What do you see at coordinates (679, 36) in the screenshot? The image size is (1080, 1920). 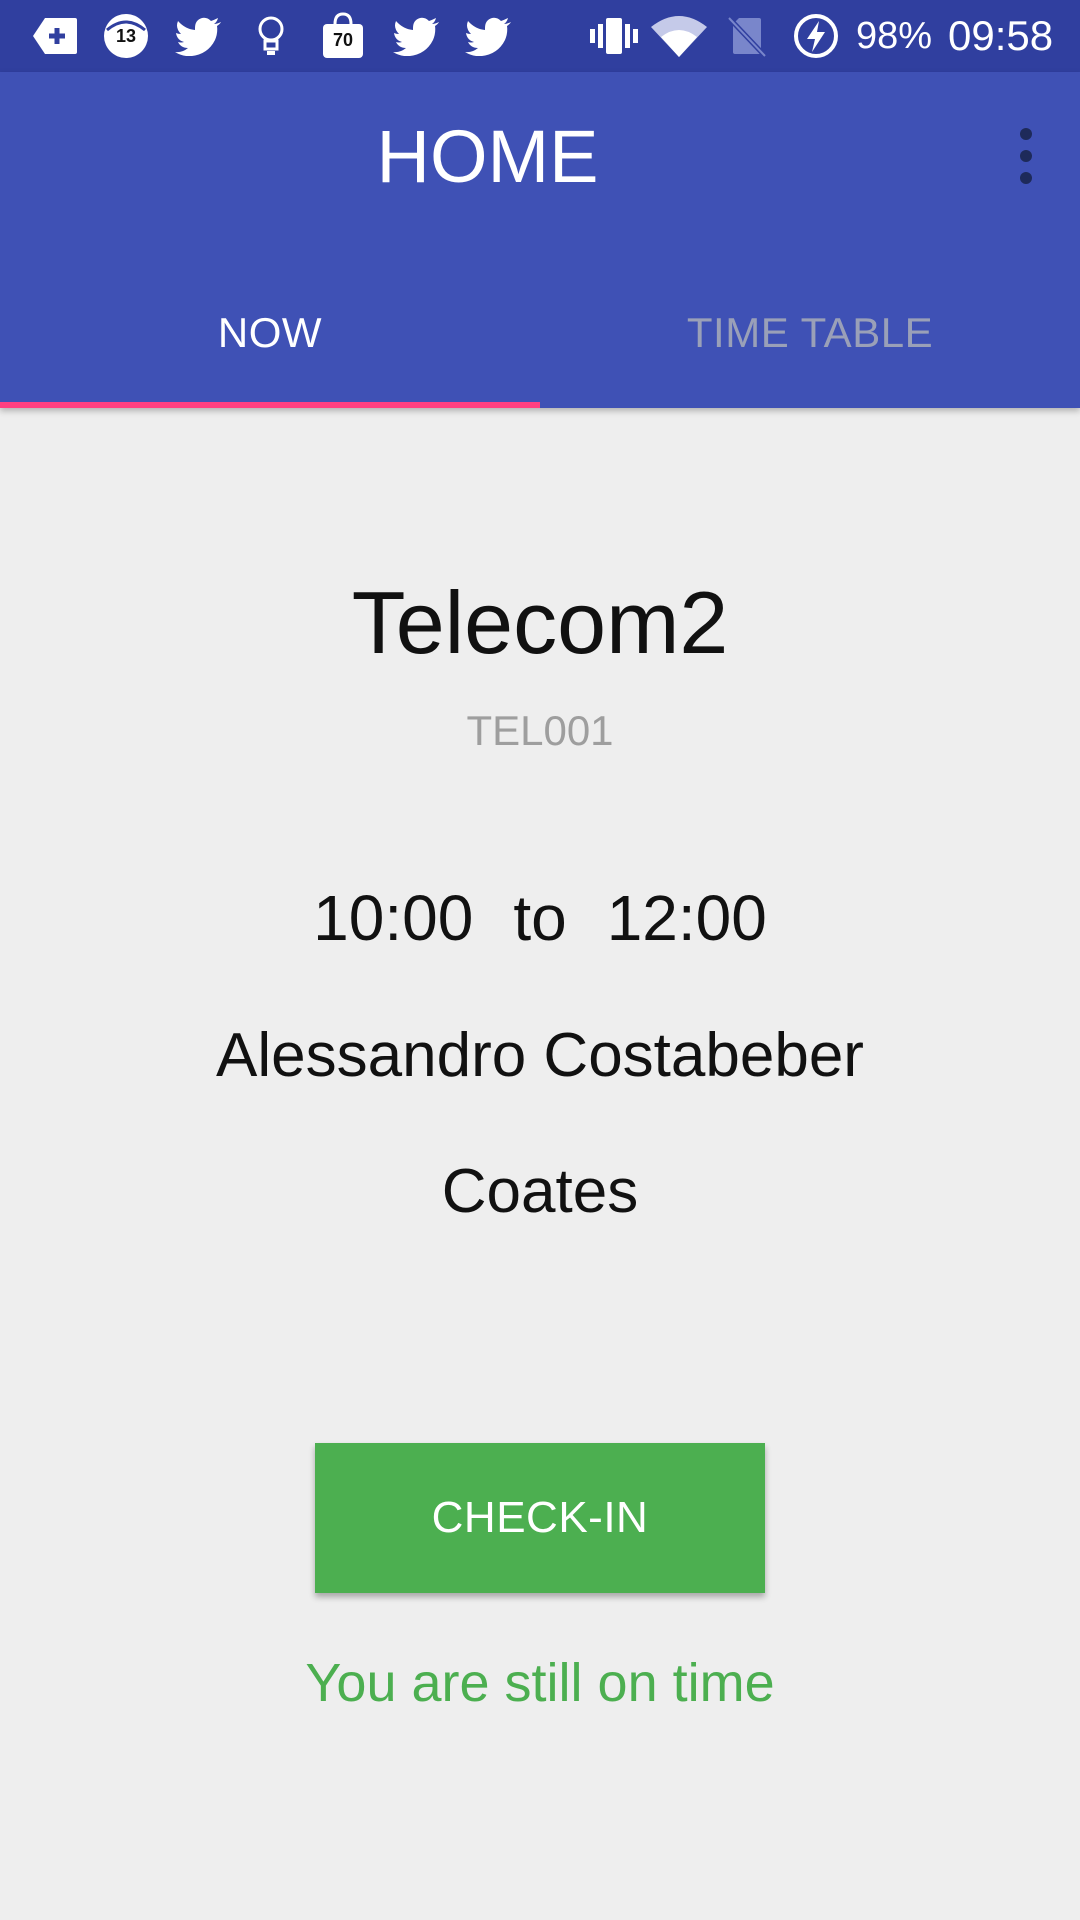 I see `wifi-icon` at bounding box center [679, 36].